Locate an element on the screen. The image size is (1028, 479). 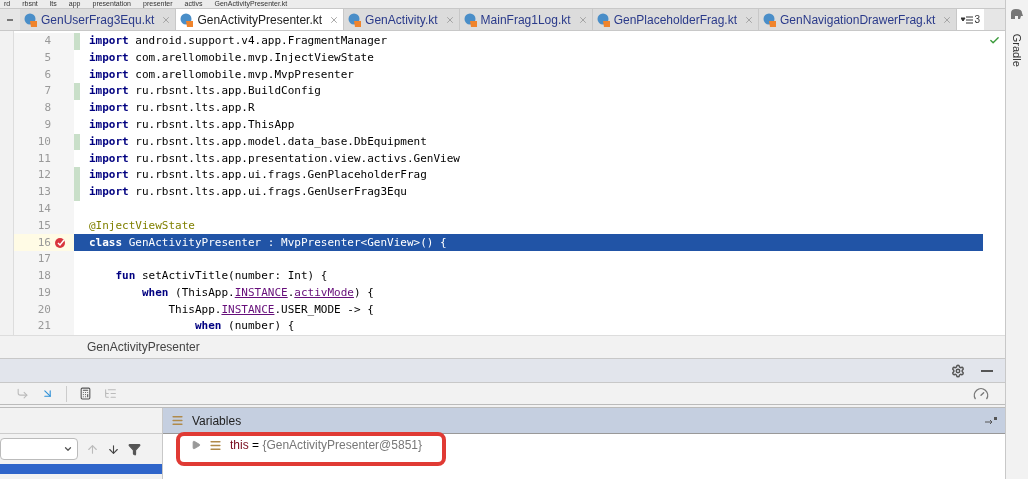
minimize-icon is located at coordinates (987, 370).